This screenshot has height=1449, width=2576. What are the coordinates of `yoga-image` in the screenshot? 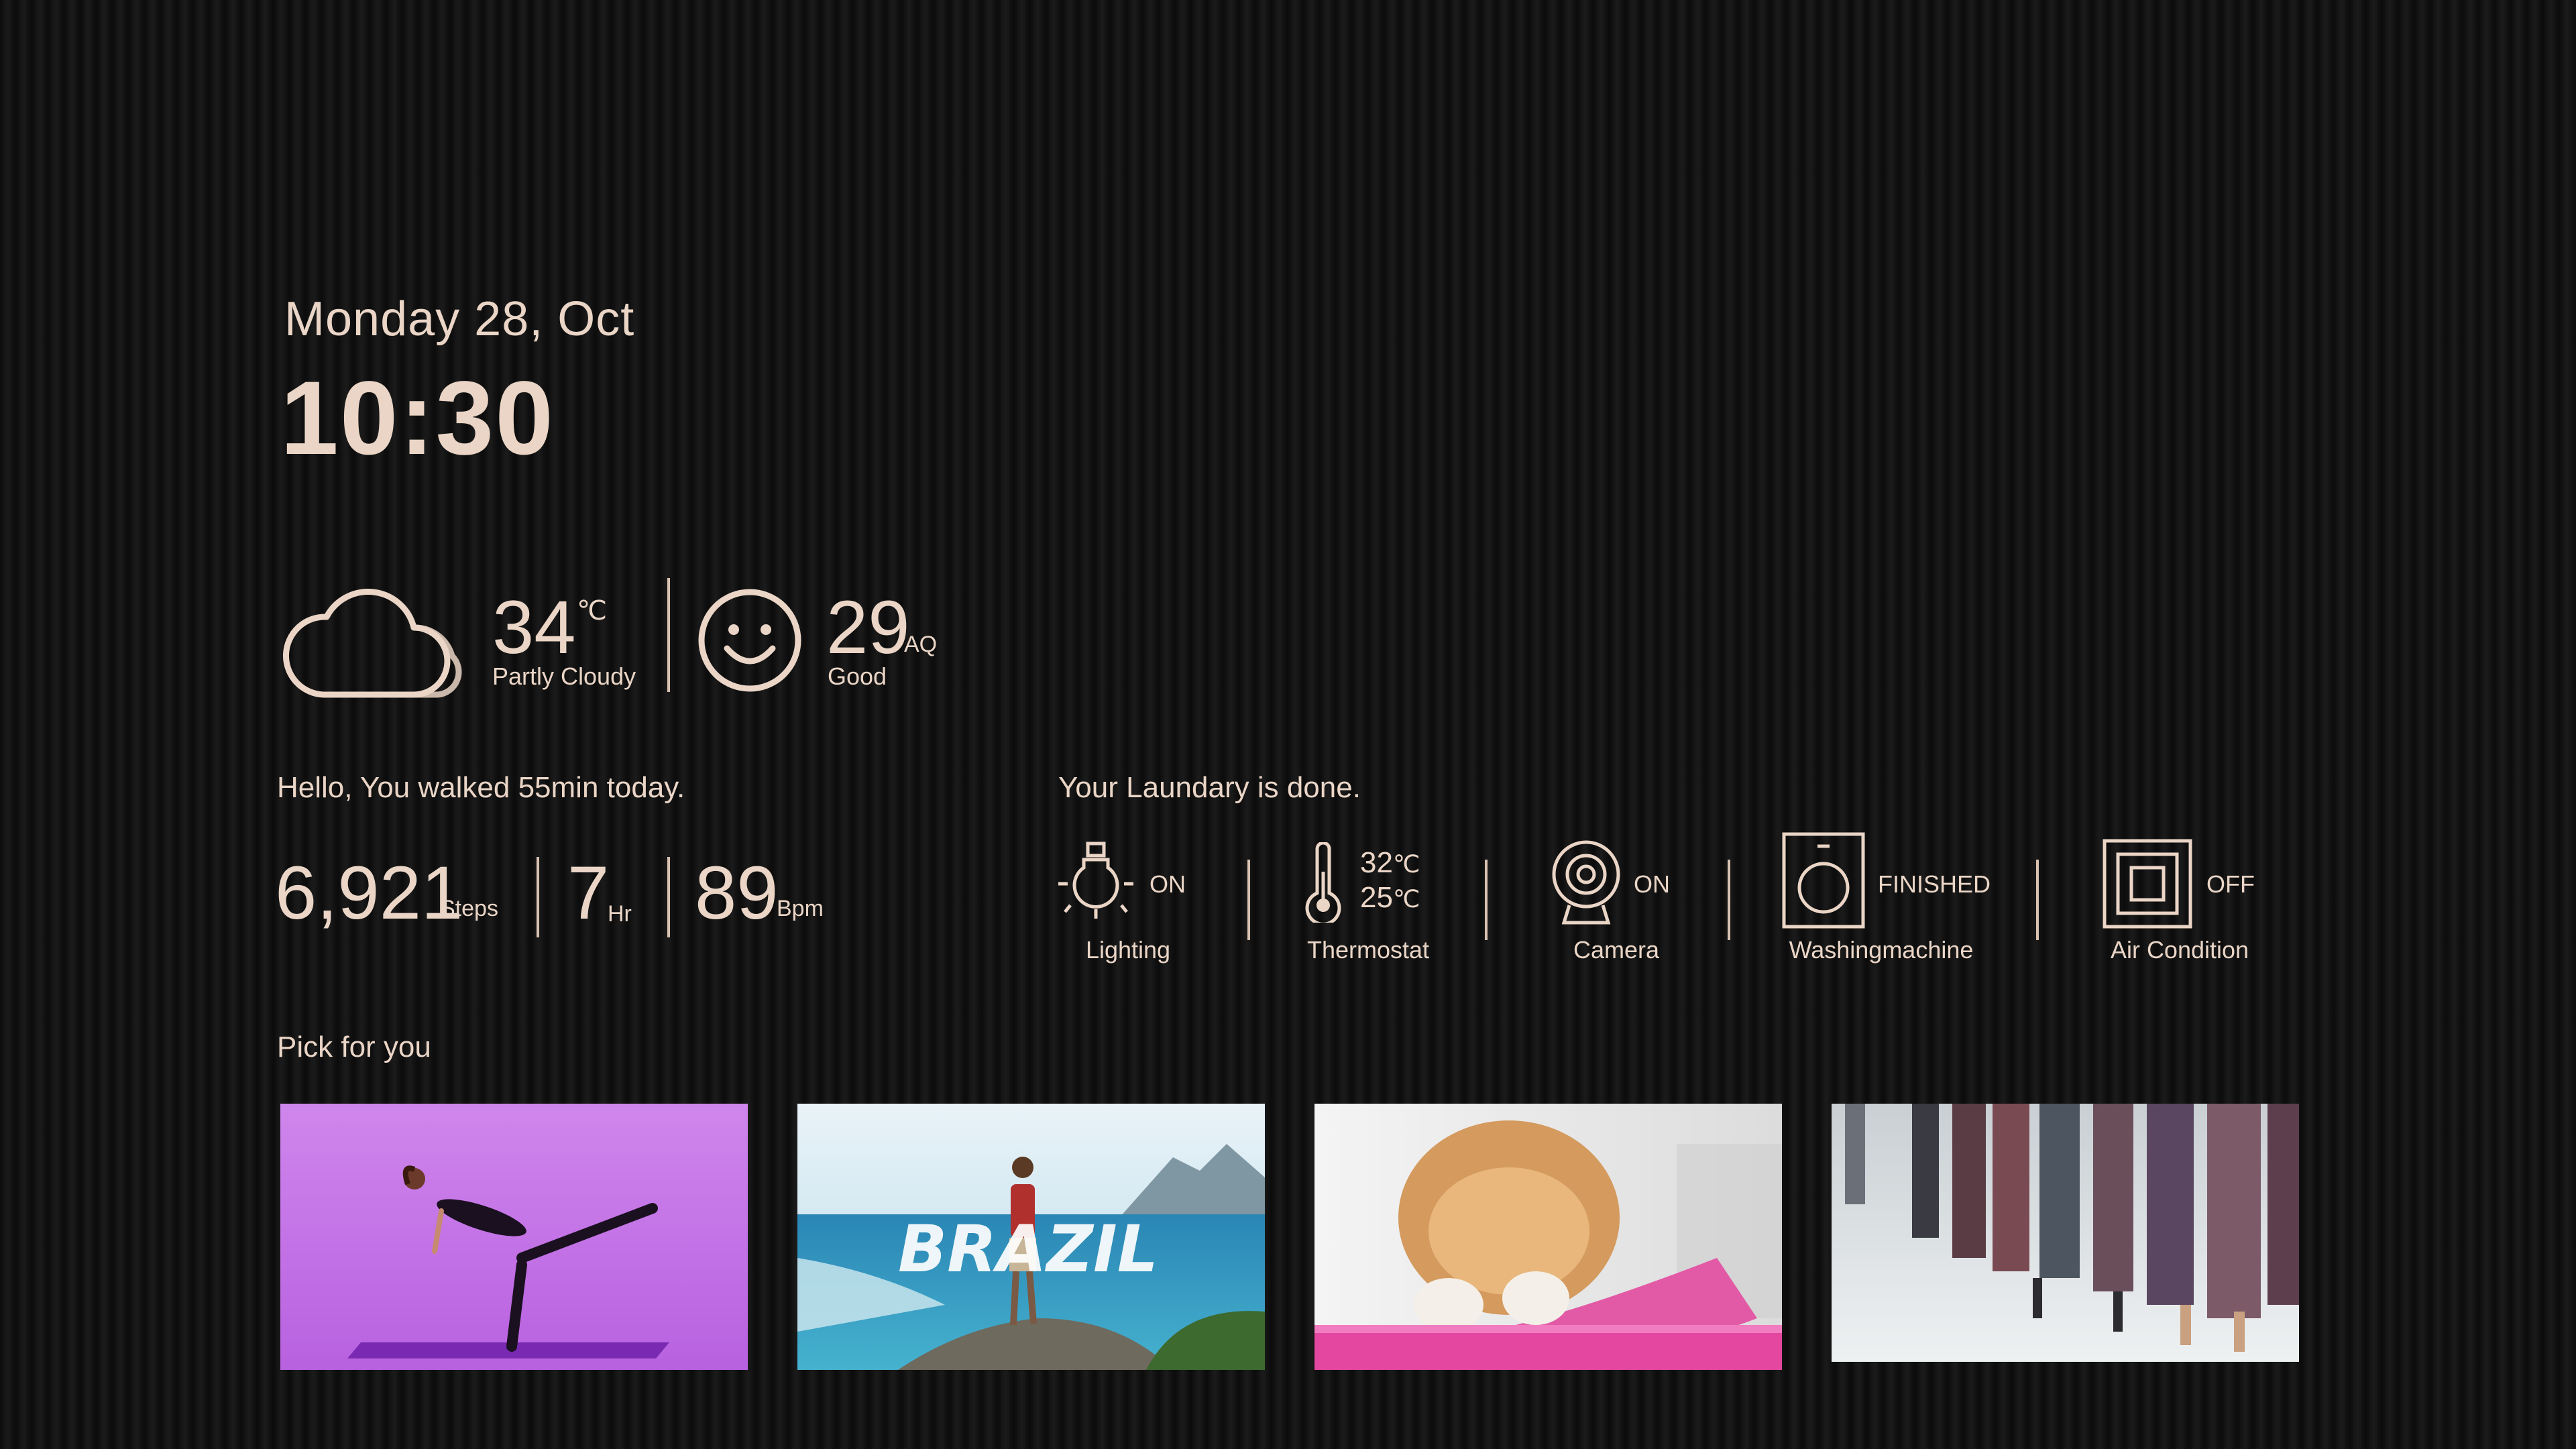 It's located at (514, 1237).